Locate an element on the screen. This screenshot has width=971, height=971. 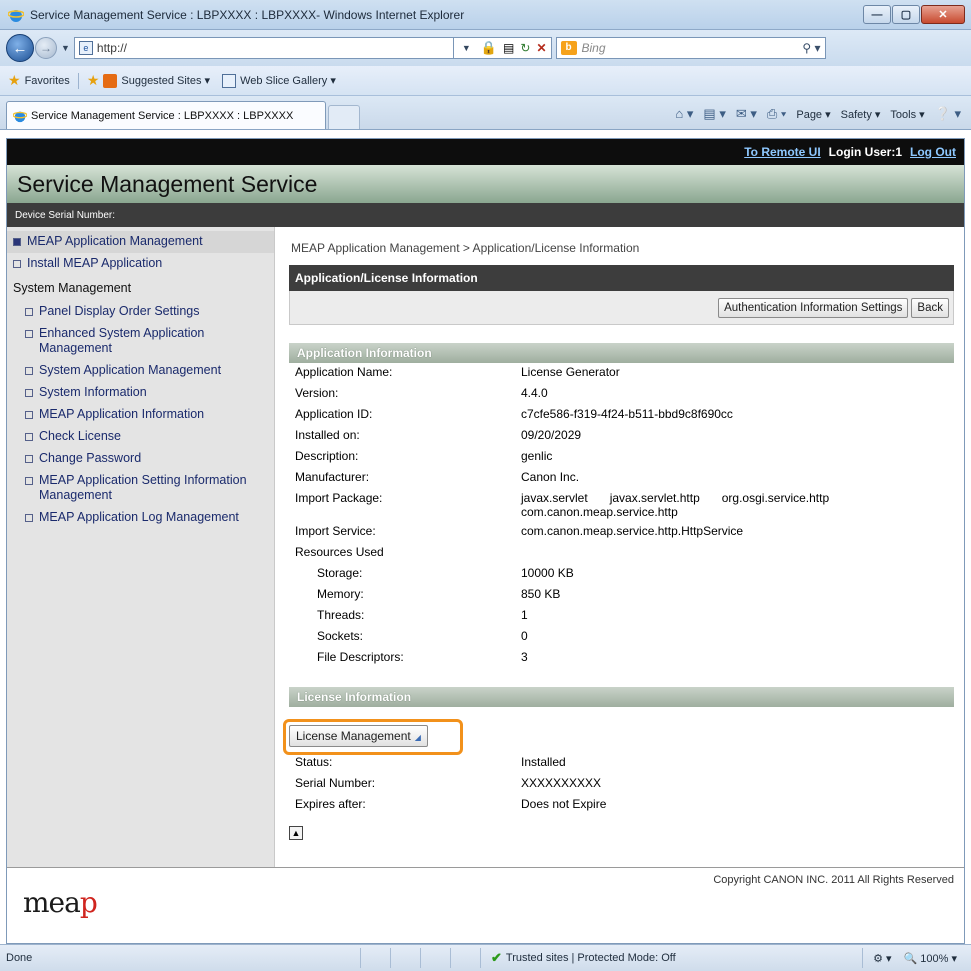
address-tools: ▼ 🔒 ▤ ↻ ✕ is located at coordinates (502, 48).